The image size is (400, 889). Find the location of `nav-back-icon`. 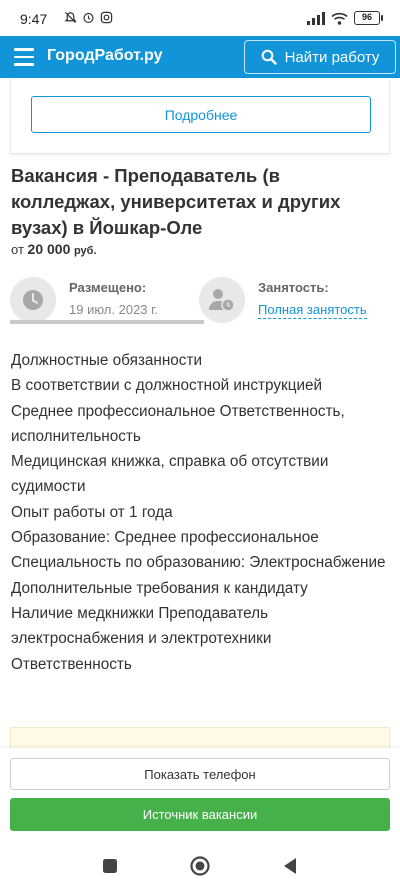

nav-back-icon is located at coordinates (290, 866).